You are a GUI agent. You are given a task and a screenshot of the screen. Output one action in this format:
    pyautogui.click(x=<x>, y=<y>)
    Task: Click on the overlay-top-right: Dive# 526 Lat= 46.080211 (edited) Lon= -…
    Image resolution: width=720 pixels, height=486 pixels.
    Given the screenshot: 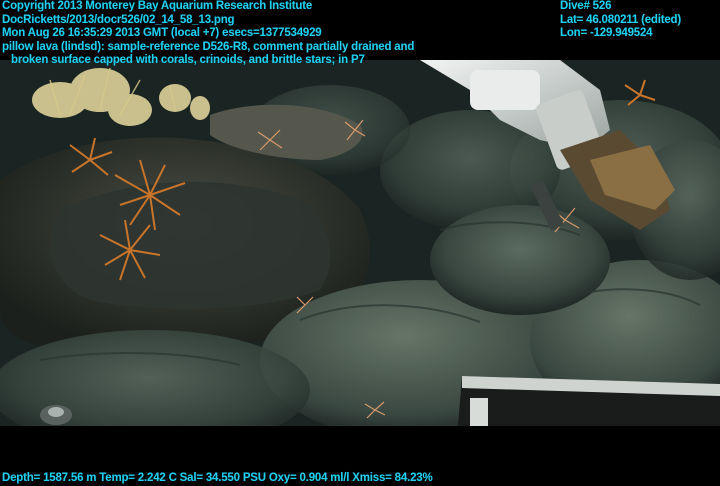 What is the action you would take?
    pyautogui.click(x=620, y=20)
    